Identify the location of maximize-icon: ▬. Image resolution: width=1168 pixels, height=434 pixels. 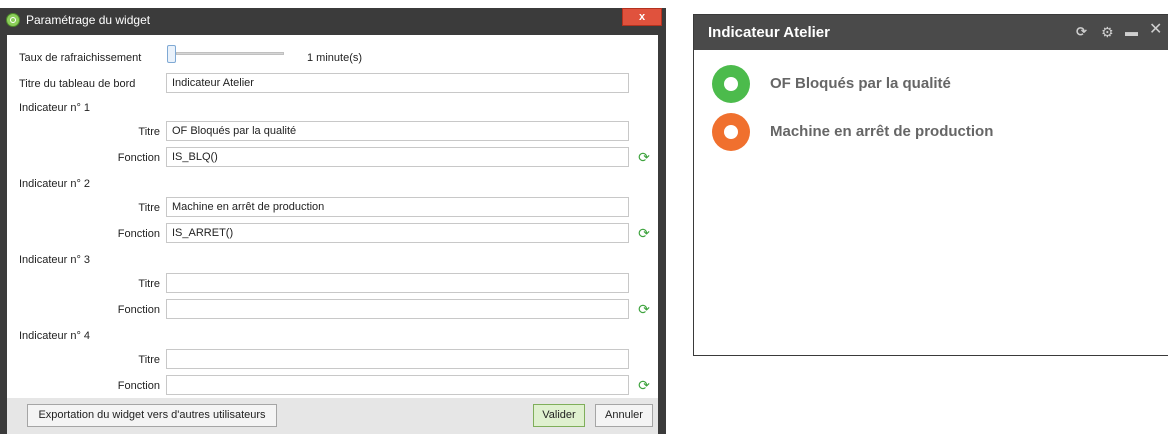
(1131, 32).